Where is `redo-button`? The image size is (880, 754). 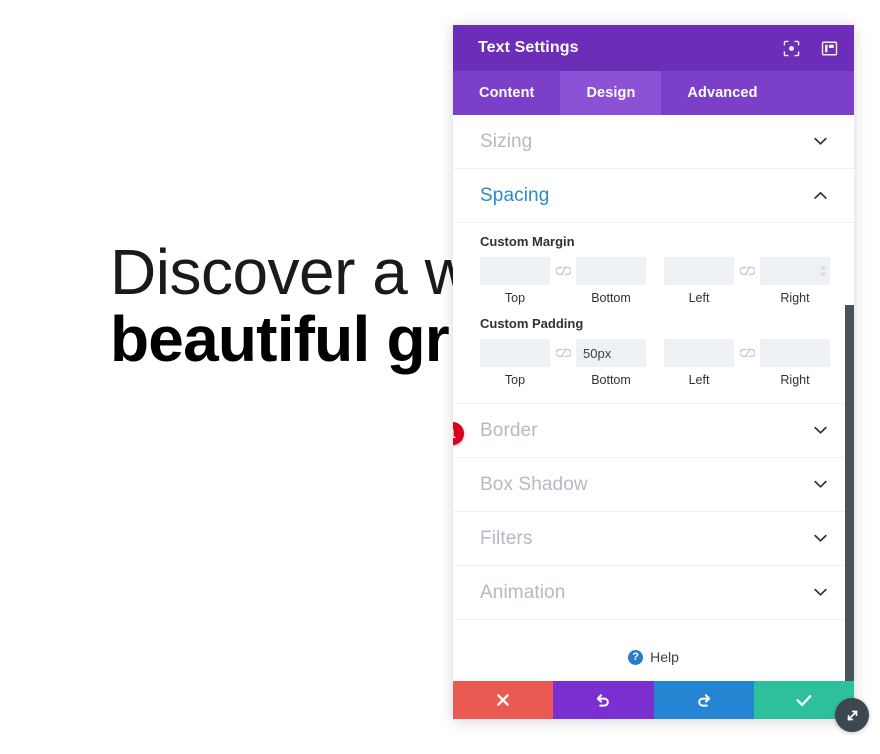 redo-button is located at coordinates (703, 700).